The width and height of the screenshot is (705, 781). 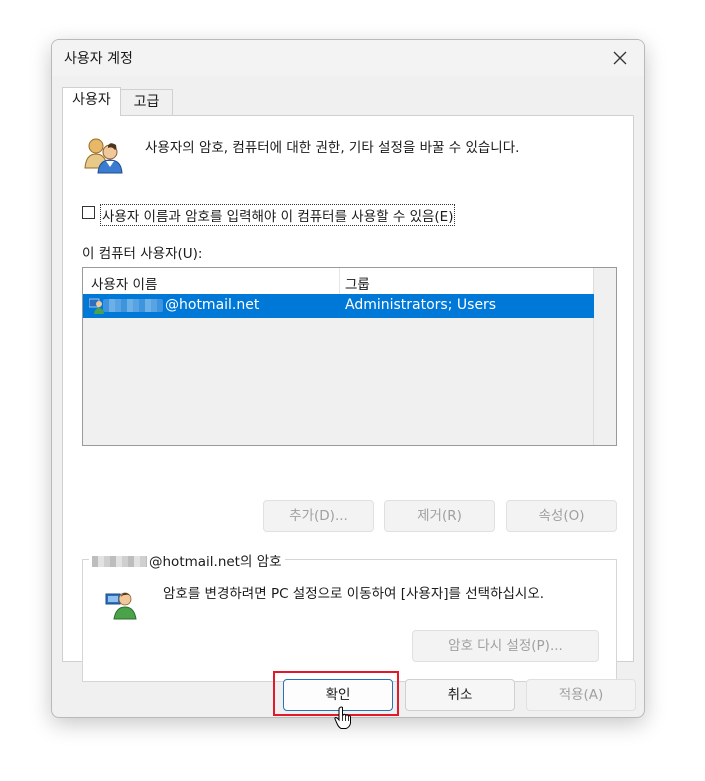 I want to click on username-cell: @hotmail.net, so click(x=212, y=305).